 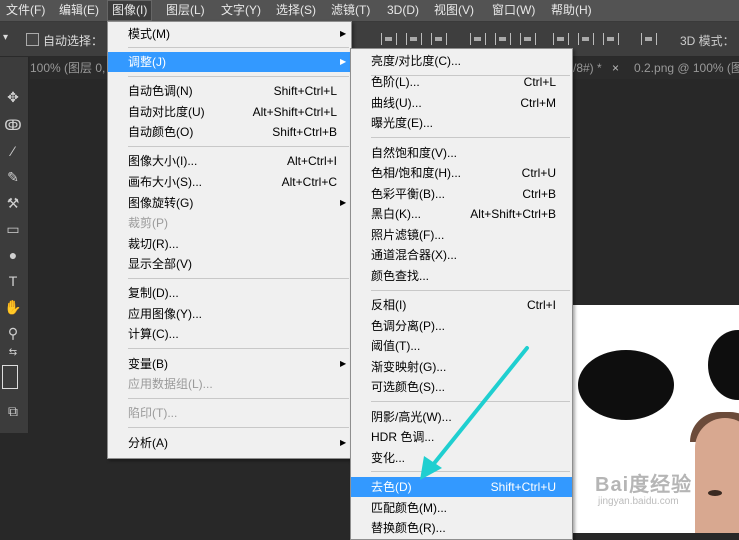 I want to click on annotation-arrow-shaft, so click(x=479, y=407).